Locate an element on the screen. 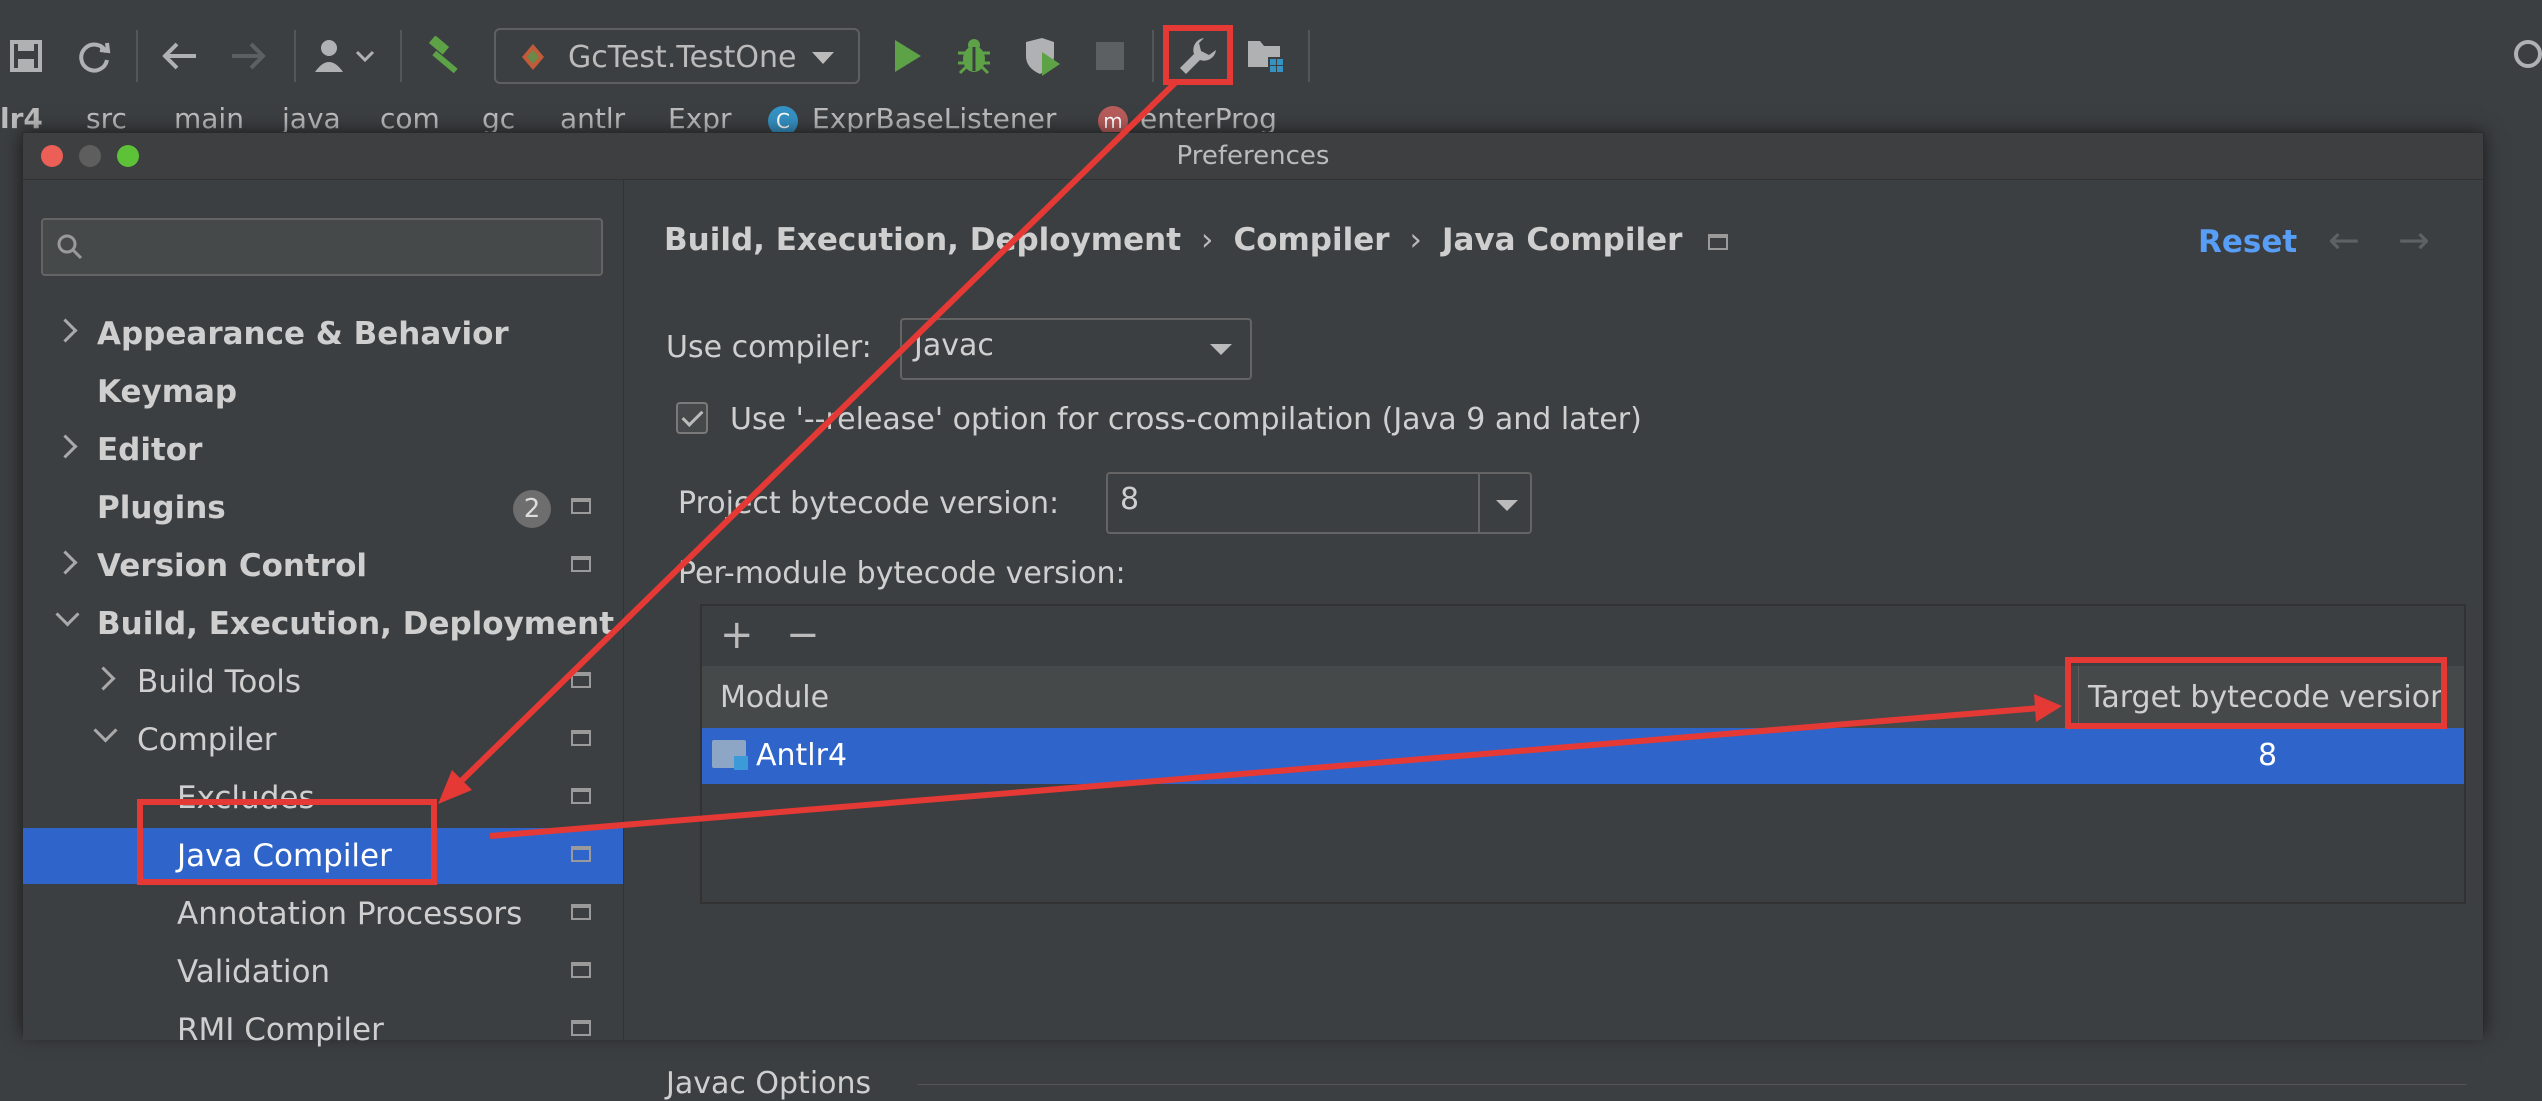 The image size is (2542, 1101). breadcrumb-item: Expr is located at coordinates (700, 118).